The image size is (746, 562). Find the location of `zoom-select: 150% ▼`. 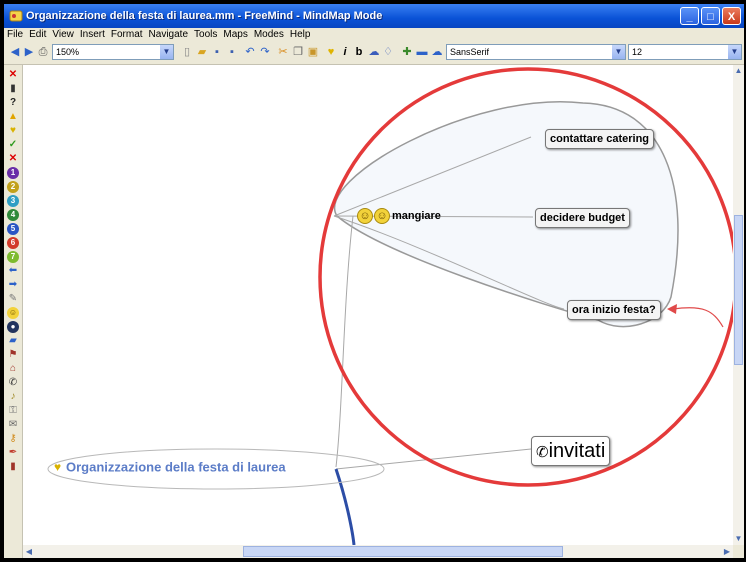

zoom-select: 150% ▼ is located at coordinates (113, 52).